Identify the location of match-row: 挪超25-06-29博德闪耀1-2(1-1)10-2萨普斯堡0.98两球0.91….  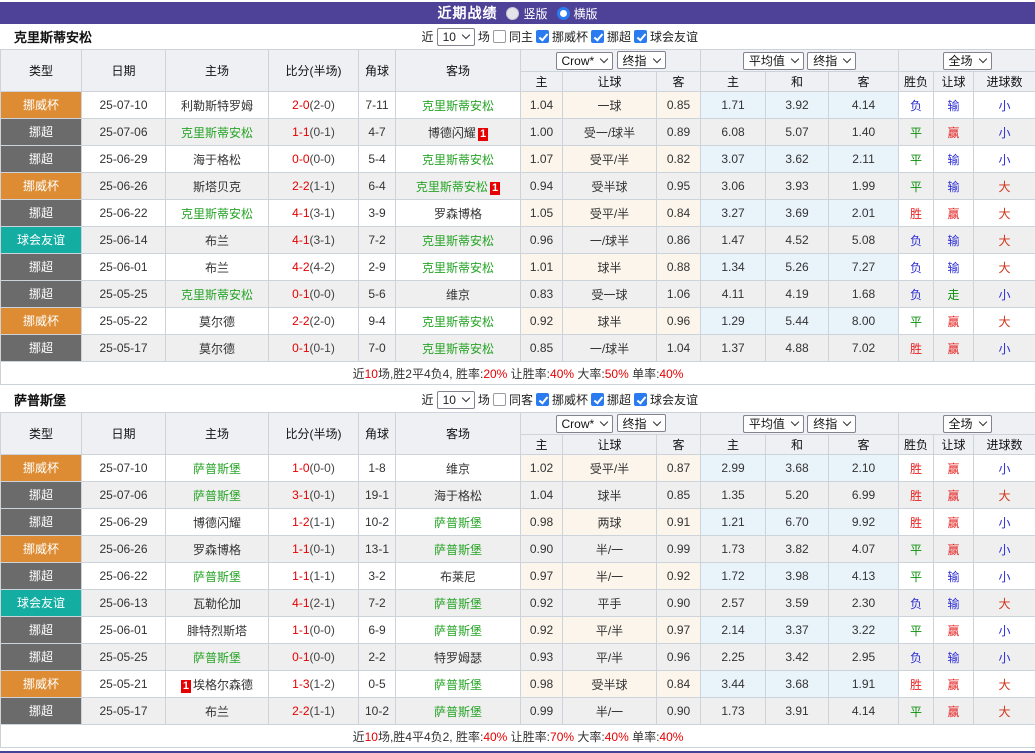
(518, 522).